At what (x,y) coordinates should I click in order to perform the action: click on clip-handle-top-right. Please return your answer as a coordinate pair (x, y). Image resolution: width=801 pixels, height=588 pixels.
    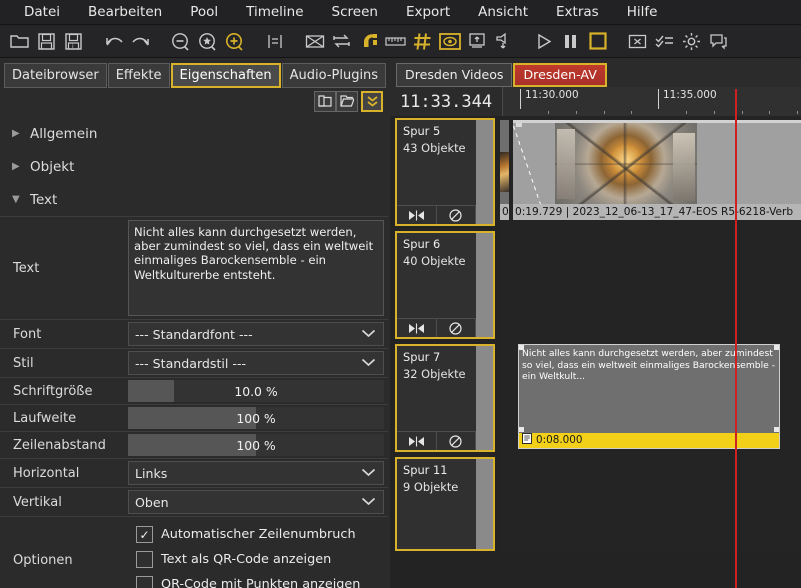
    Looking at the image, I should click on (776, 347).